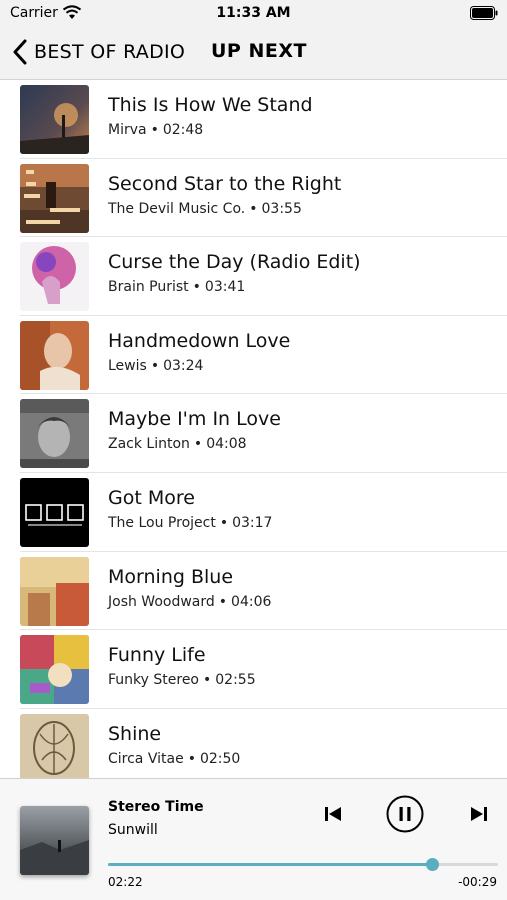 The image size is (507, 900). Describe the element at coordinates (479, 814) in the screenshot. I see `skip-next-icon` at that location.